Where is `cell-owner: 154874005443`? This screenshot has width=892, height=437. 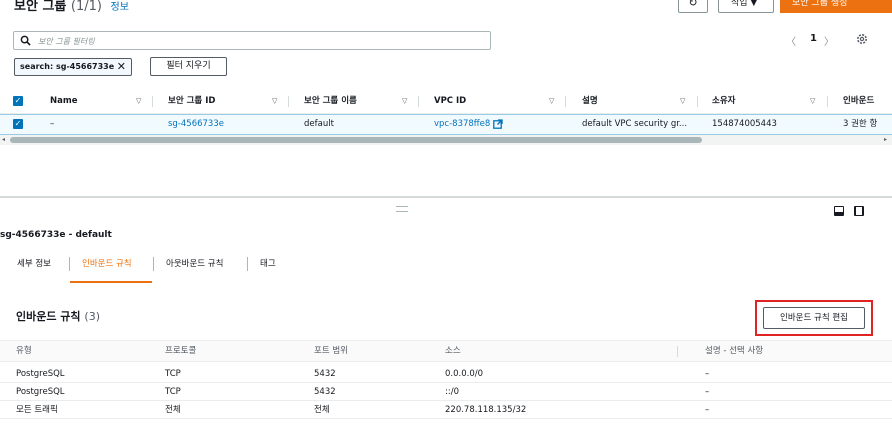
cell-owner: 154874005443 is located at coordinates (744, 124).